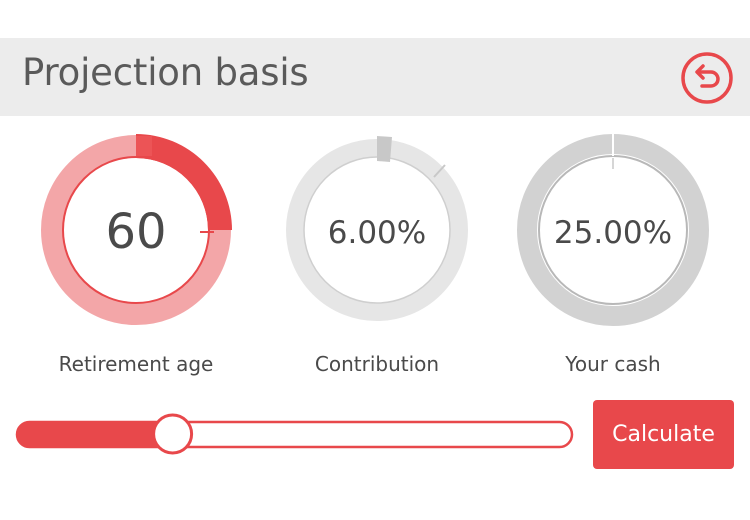 This screenshot has width=750, height=520. I want to click on your-cash-label: Your cash, so click(613, 364).